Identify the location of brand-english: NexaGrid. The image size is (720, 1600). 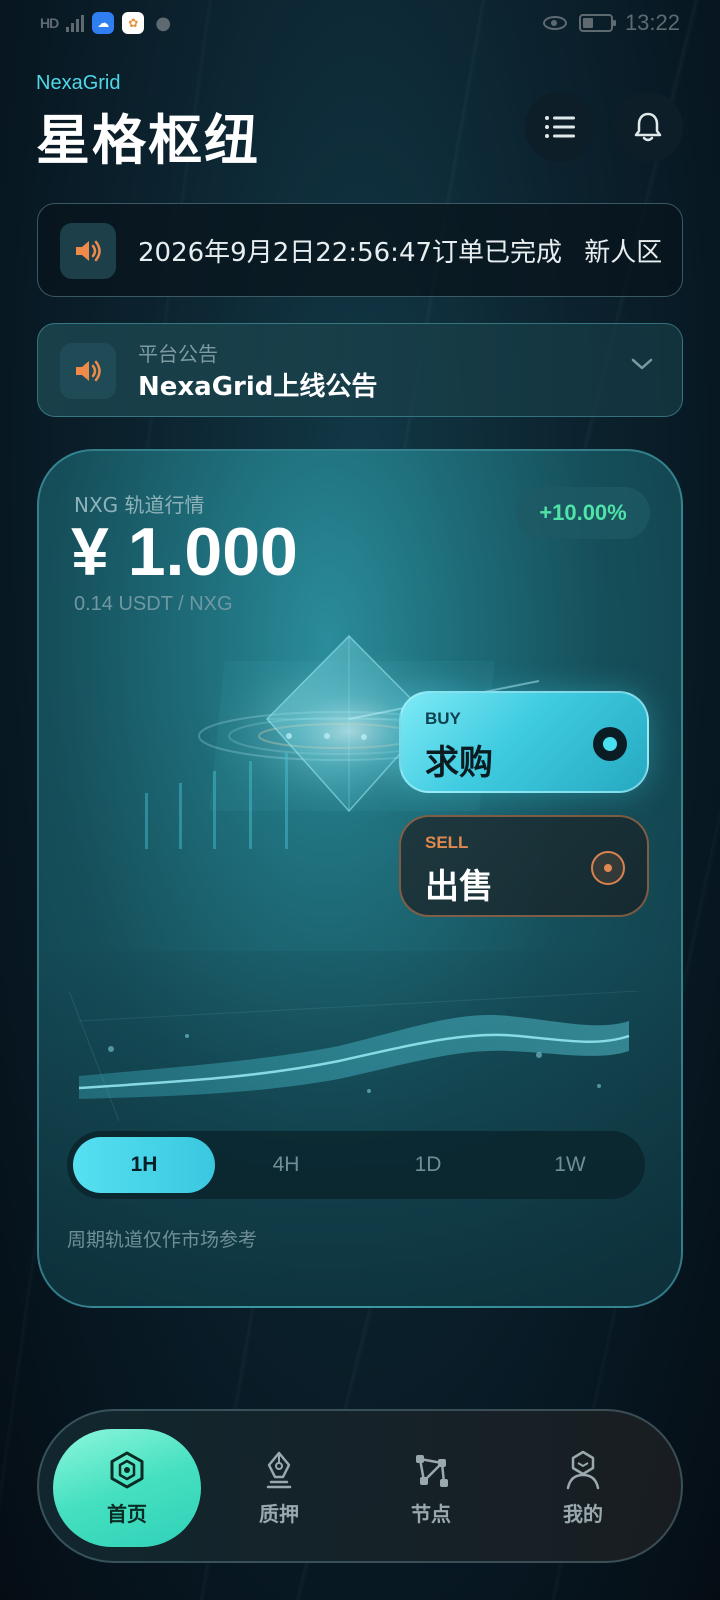
(78, 83).